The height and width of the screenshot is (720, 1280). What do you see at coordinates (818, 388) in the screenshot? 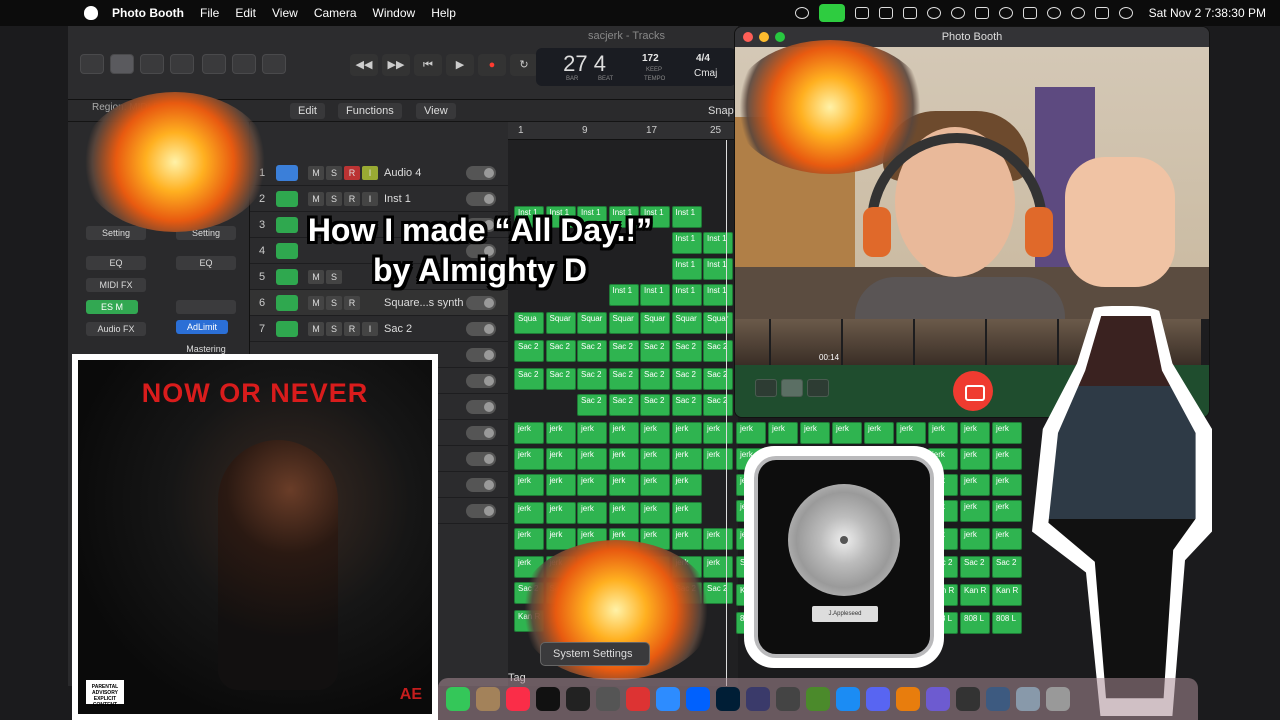
I see `video-mode-icon` at bounding box center [818, 388].